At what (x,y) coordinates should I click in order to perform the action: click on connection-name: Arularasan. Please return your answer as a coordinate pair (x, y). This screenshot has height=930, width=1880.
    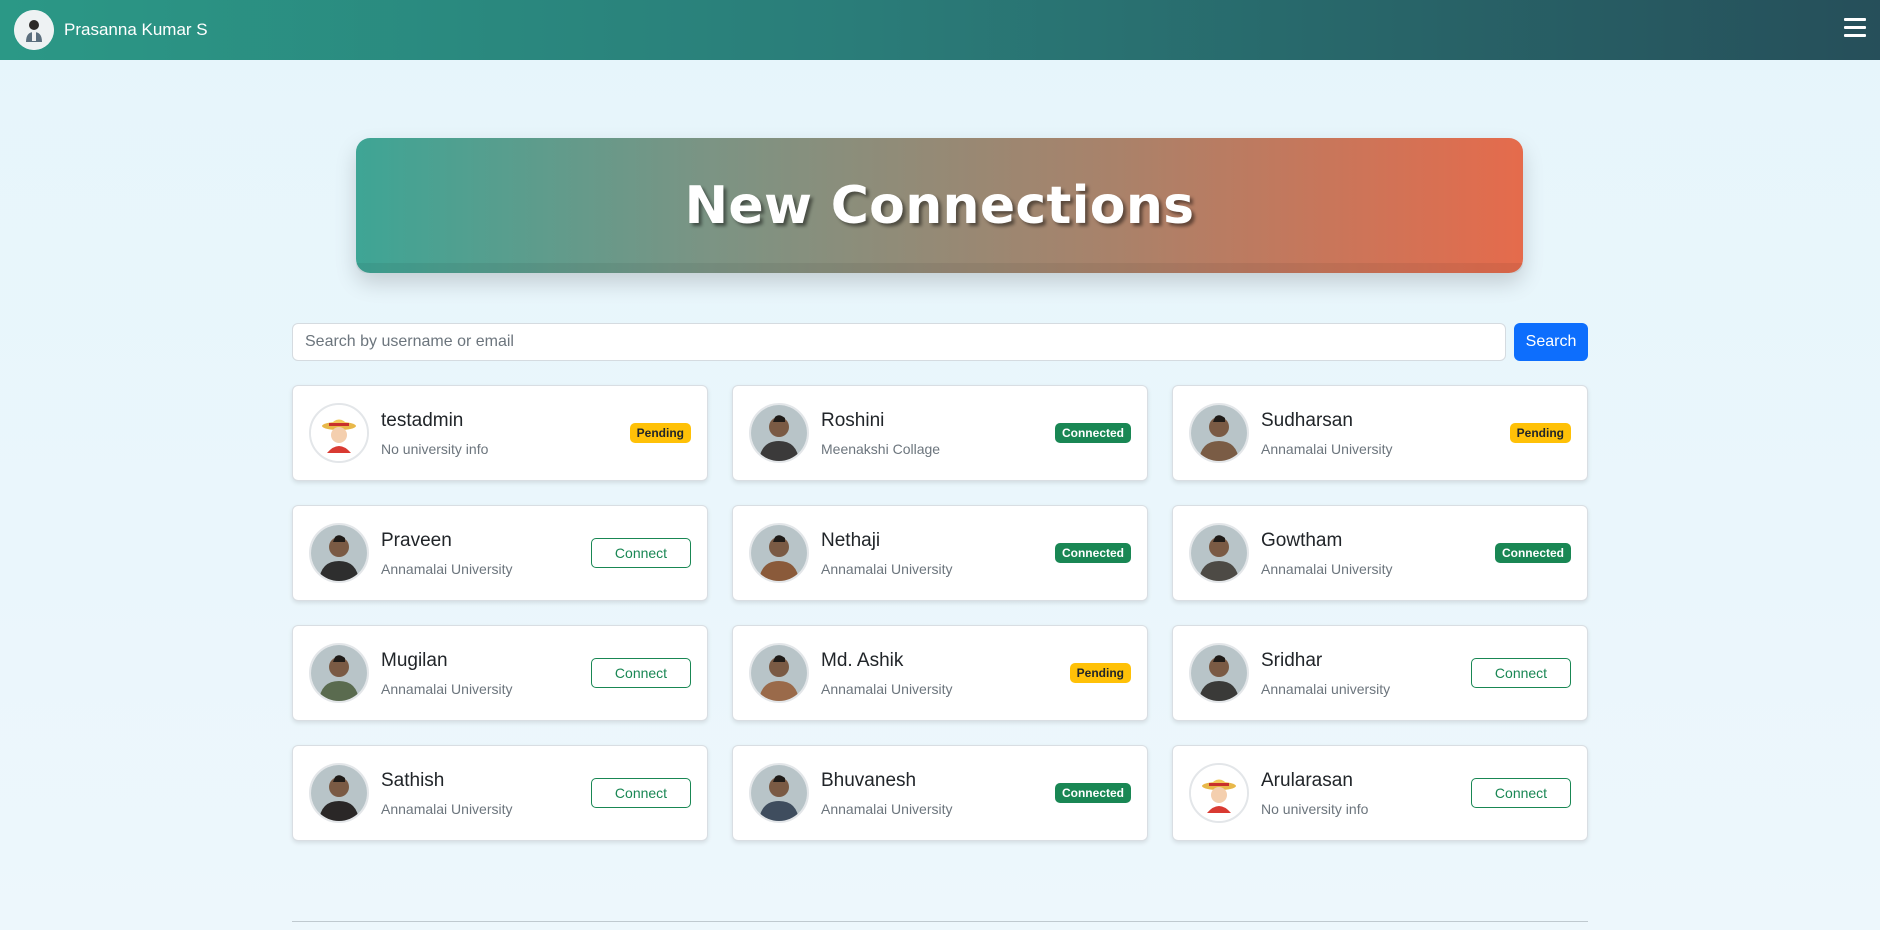
    Looking at the image, I should click on (1307, 780).